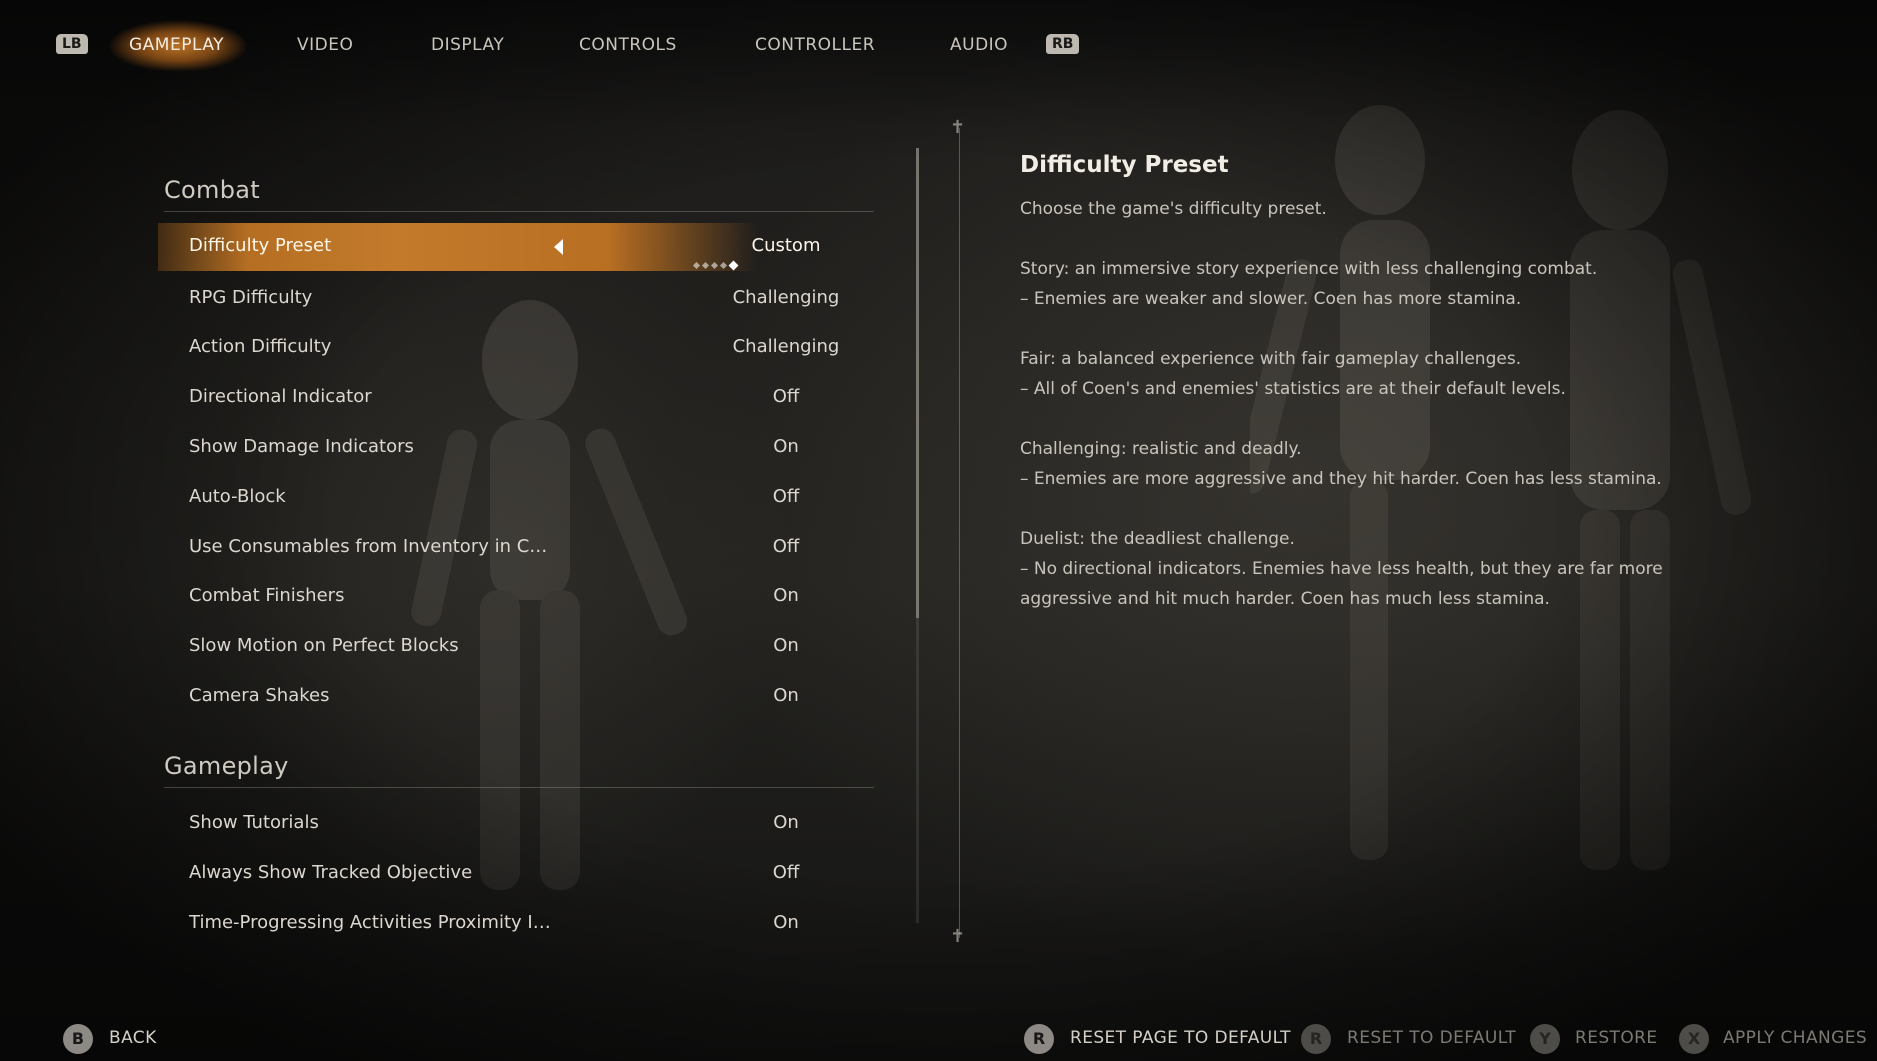 The image size is (1877, 1061). What do you see at coordinates (133, 1038) in the screenshot?
I see `back-button: BACK` at bounding box center [133, 1038].